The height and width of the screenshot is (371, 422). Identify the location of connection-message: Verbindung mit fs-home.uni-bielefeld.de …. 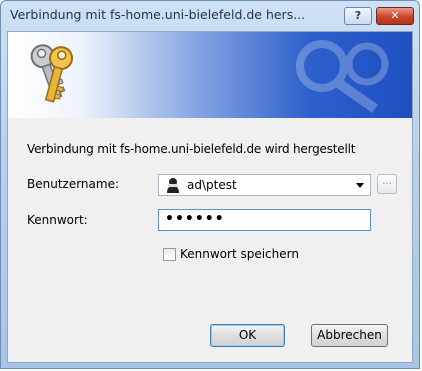
(191, 149).